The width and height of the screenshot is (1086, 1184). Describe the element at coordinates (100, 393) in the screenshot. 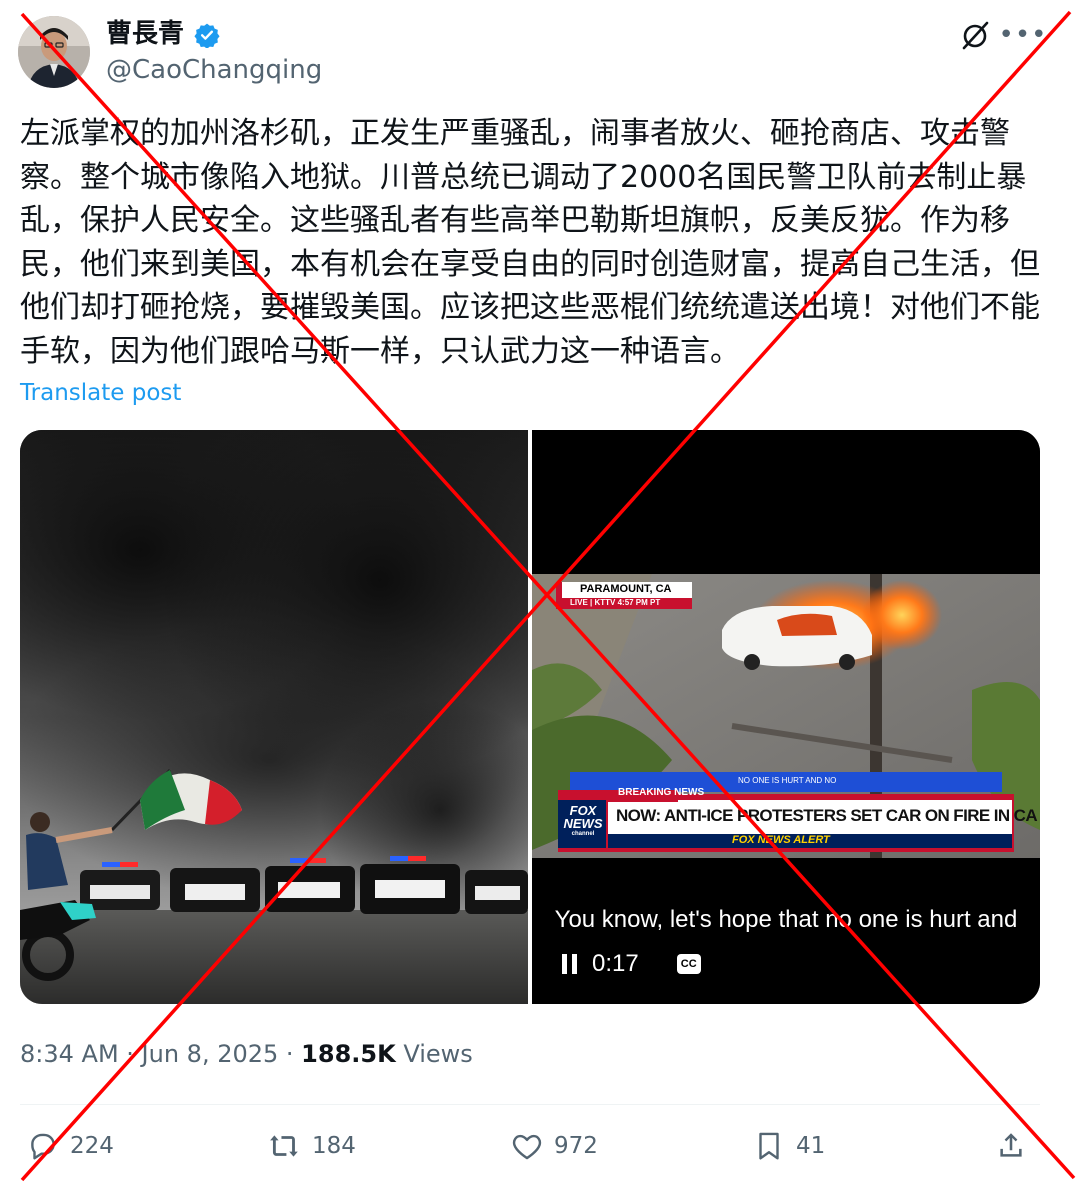

I see `translate-post-link: Translate post` at that location.